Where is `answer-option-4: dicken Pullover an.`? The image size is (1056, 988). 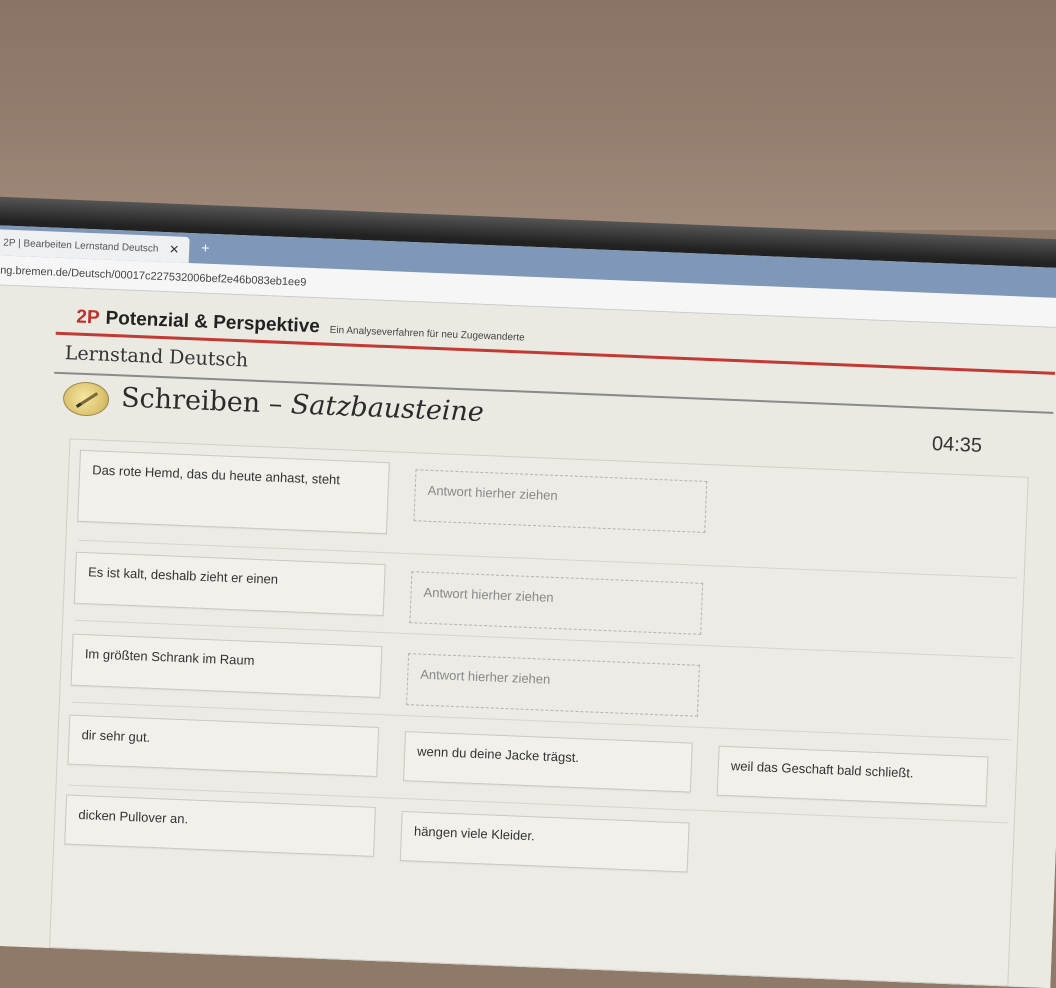 answer-option-4: dicken Pullover an. is located at coordinates (220, 825).